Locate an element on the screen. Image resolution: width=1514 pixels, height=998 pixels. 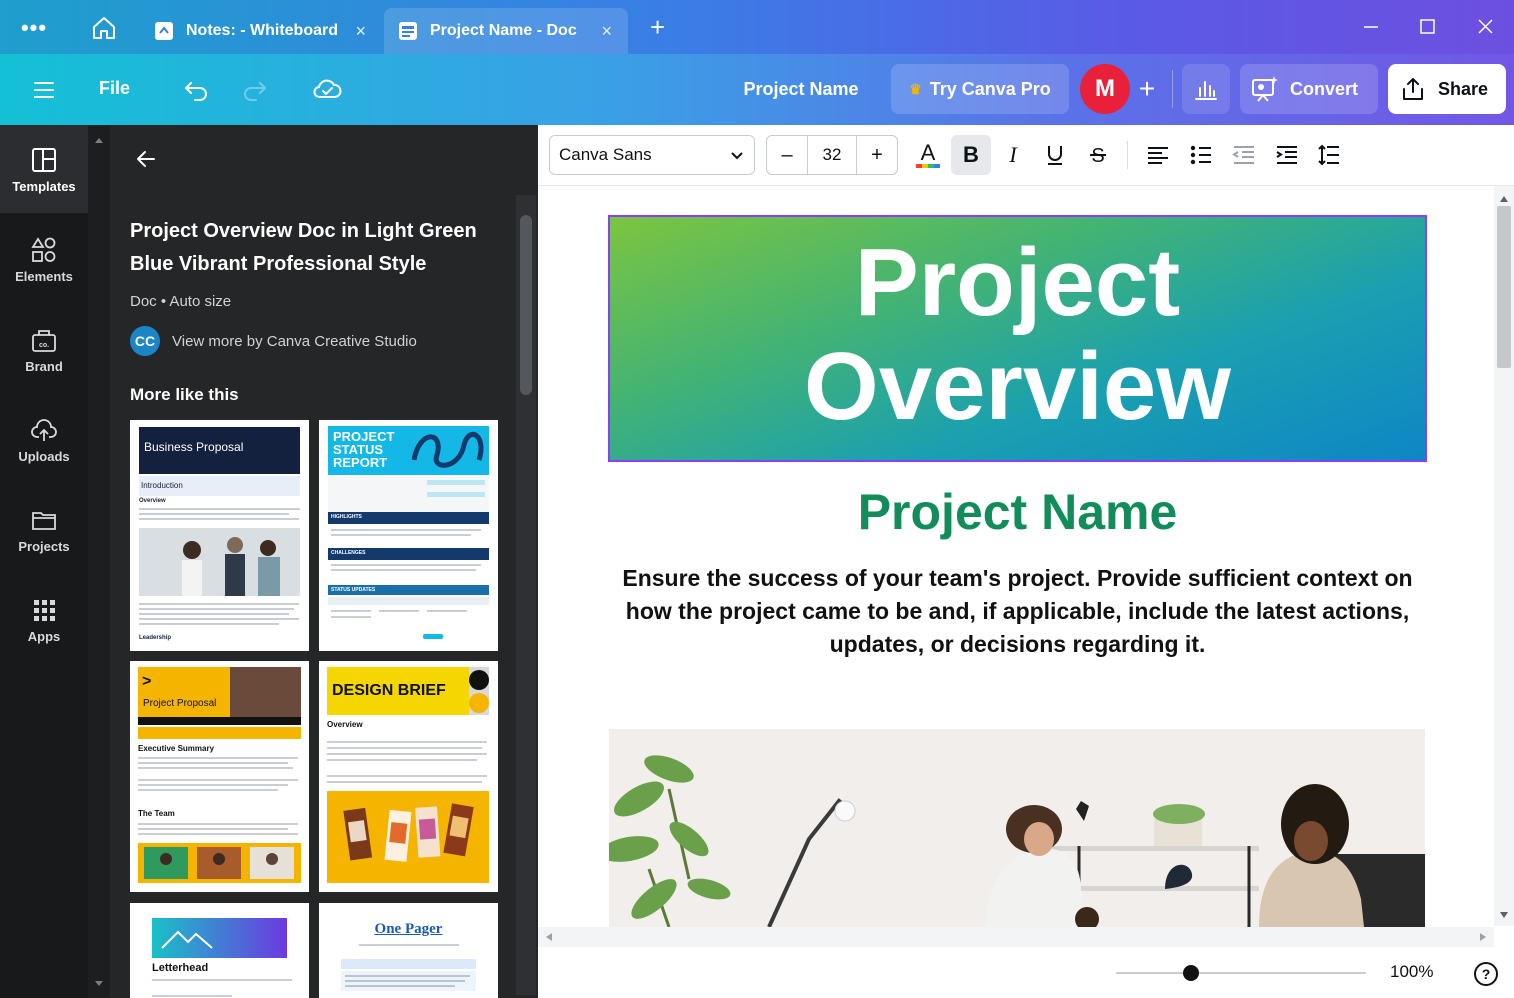
new-tab-button: + is located at coordinates (657, 27).